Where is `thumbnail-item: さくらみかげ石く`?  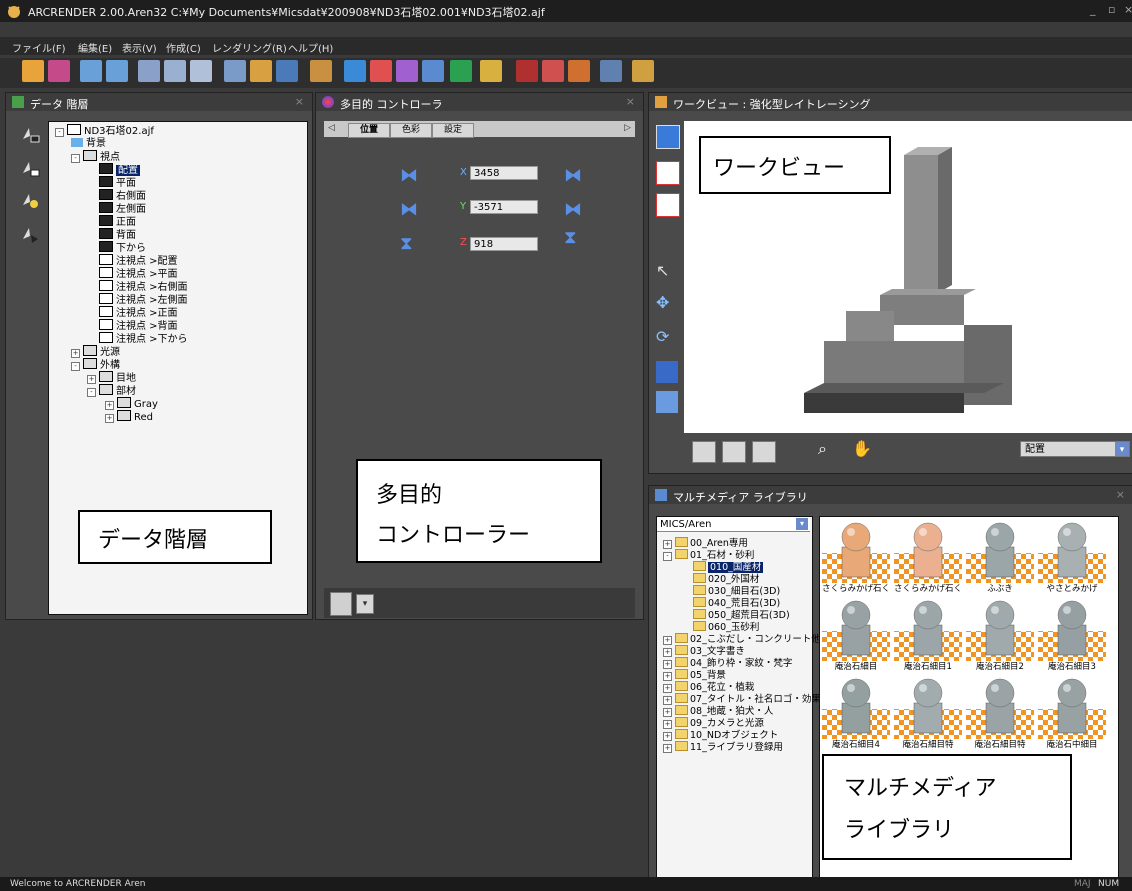 thumbnail-item: さくらみかげ石く is located at coordinates (928, 557).